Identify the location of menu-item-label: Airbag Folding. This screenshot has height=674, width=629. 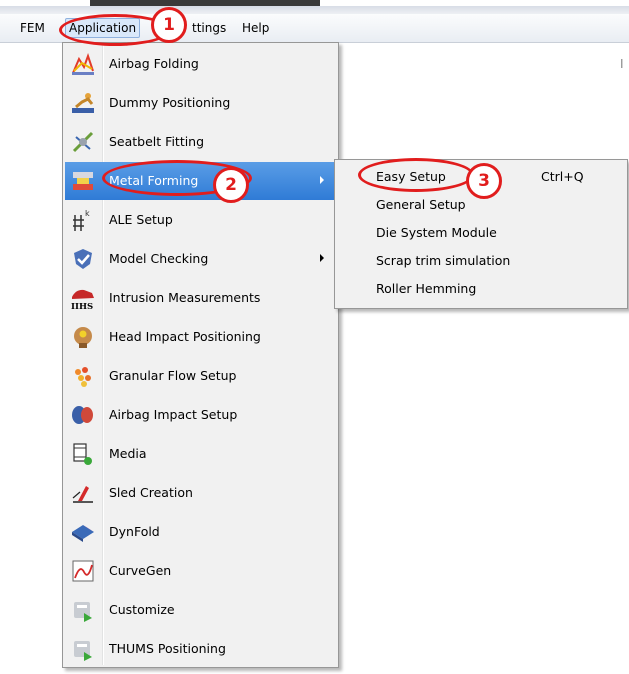
(154, 63).